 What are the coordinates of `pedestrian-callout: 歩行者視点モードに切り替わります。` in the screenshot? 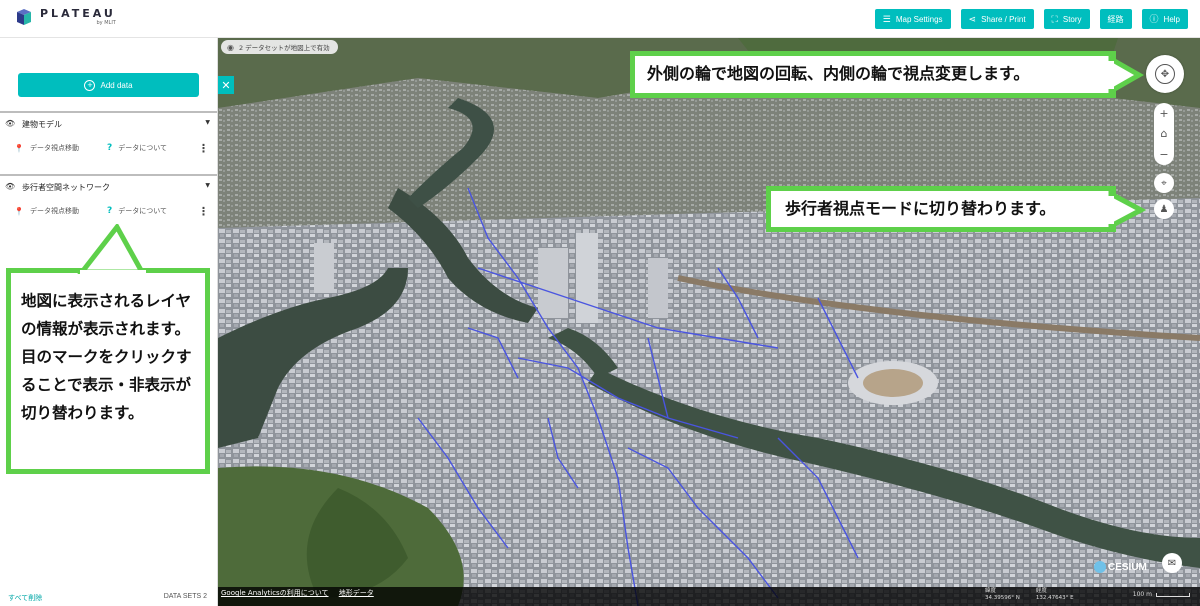 It's located at (941, 209).